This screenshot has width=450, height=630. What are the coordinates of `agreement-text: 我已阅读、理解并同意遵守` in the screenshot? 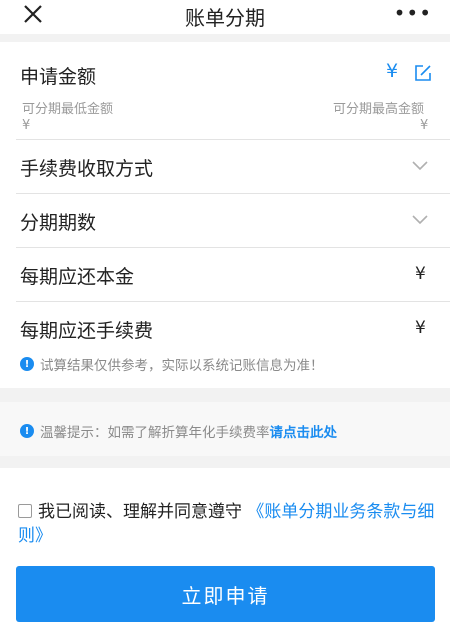 It's located at (143, 512).